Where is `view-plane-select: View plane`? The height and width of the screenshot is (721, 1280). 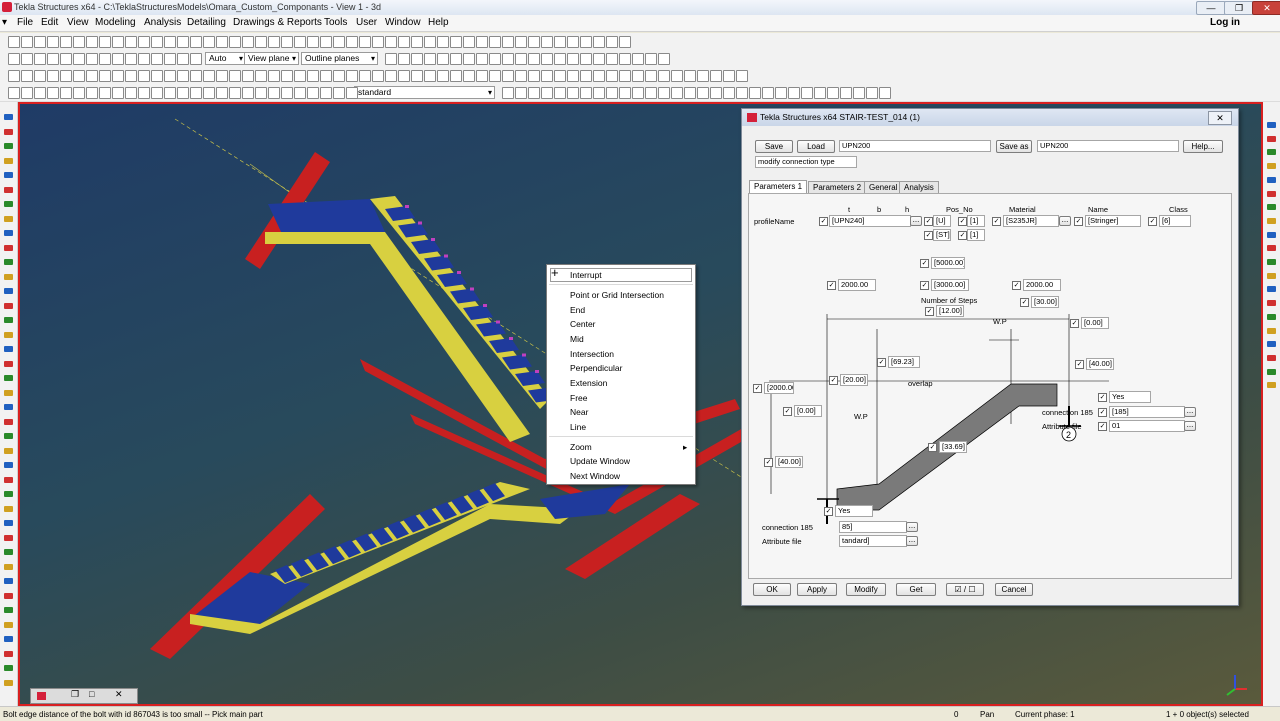
view-plane-select: View plane is located at coordinates (271, 58).